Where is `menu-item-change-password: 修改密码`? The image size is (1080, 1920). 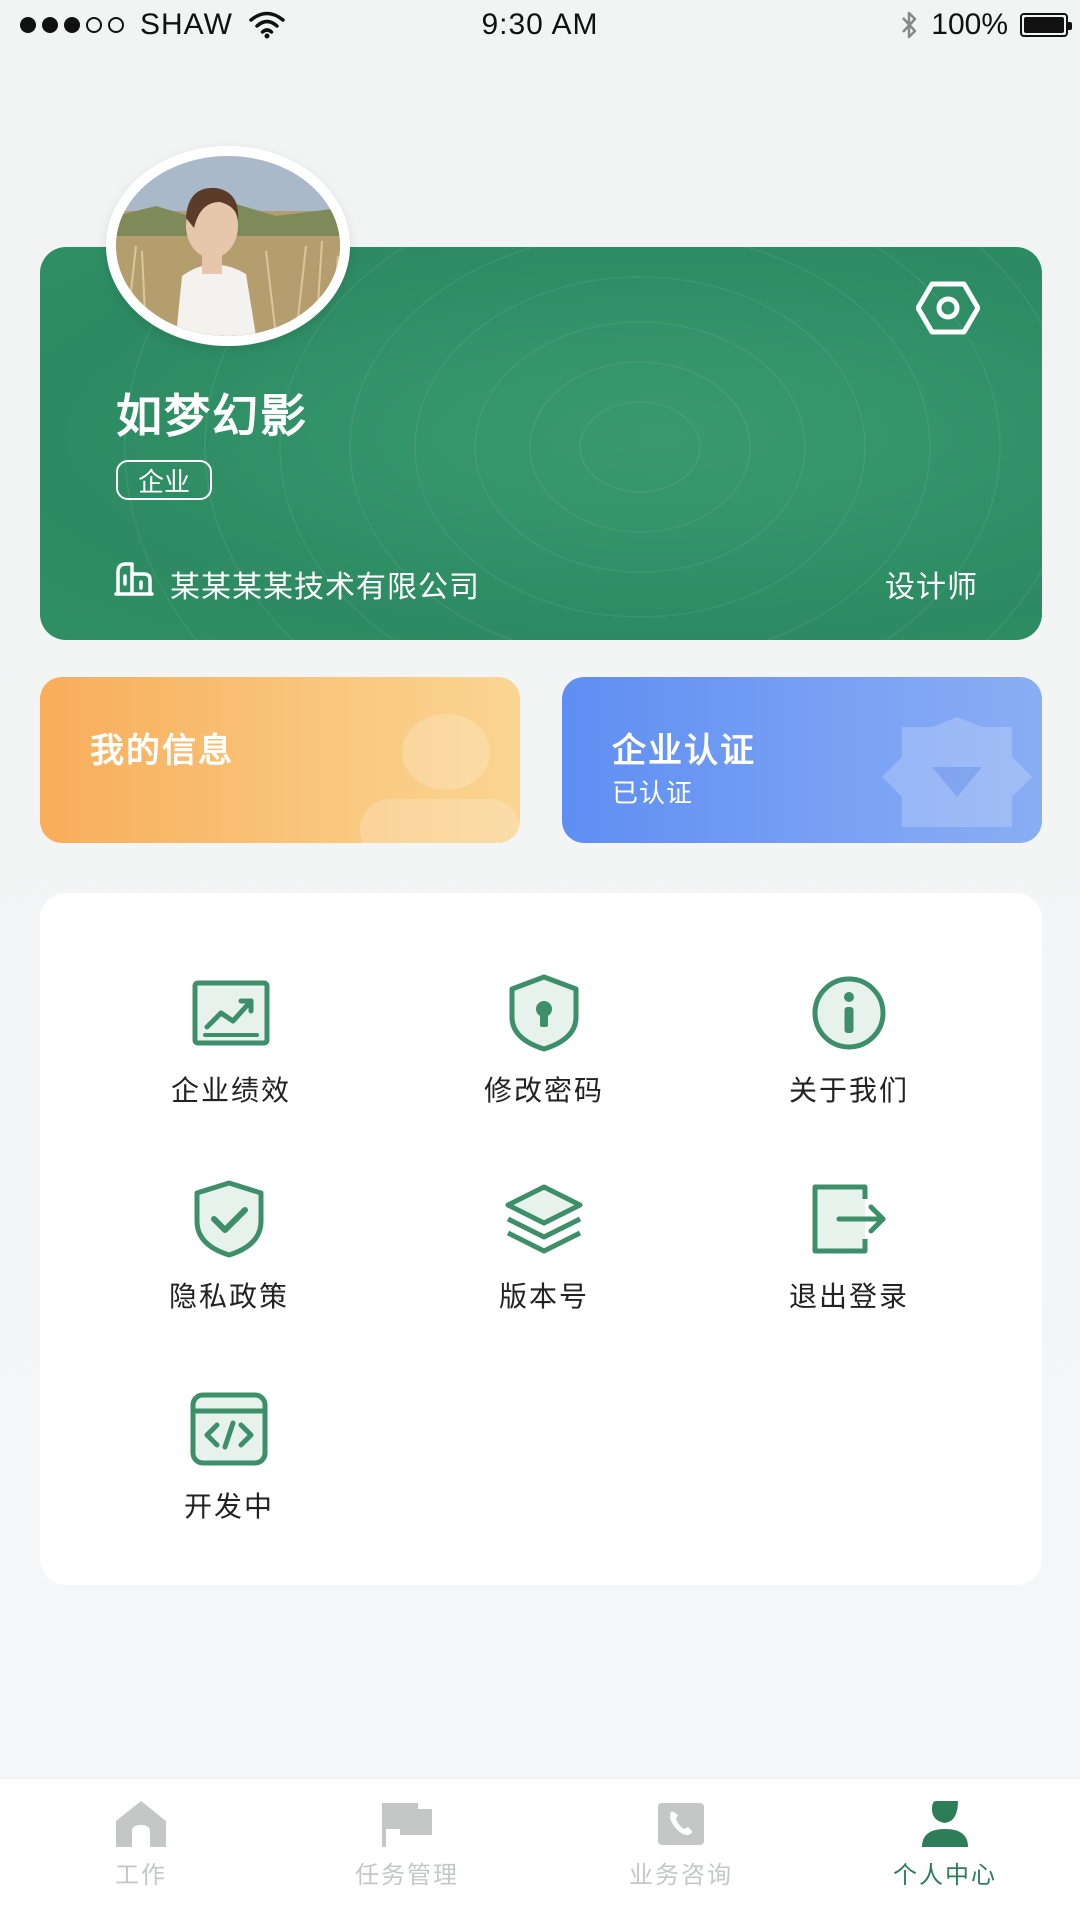
menu-item-change-password: 修改密码 is located at coordinates (544, 1040).